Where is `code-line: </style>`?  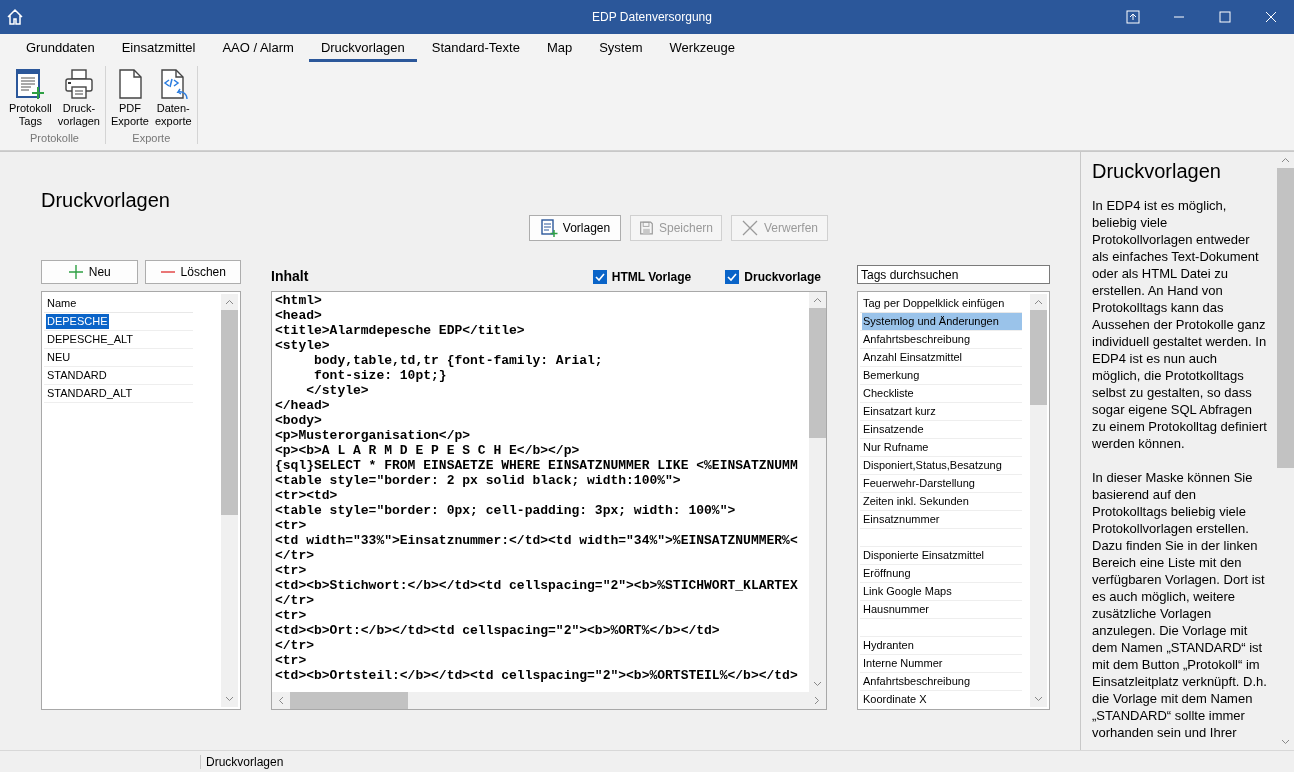 code-line: </style> is located at coordinates (337, 390).